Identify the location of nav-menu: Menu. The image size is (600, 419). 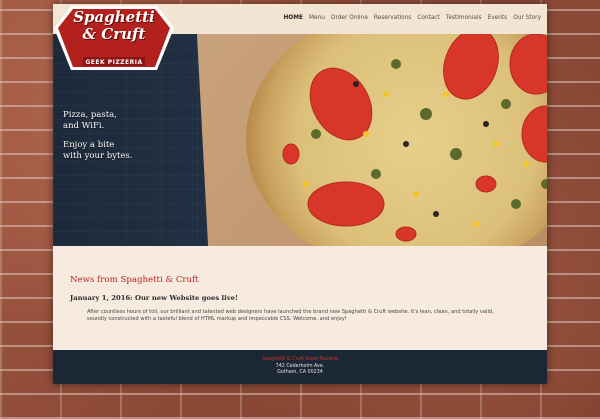
(317, 18).